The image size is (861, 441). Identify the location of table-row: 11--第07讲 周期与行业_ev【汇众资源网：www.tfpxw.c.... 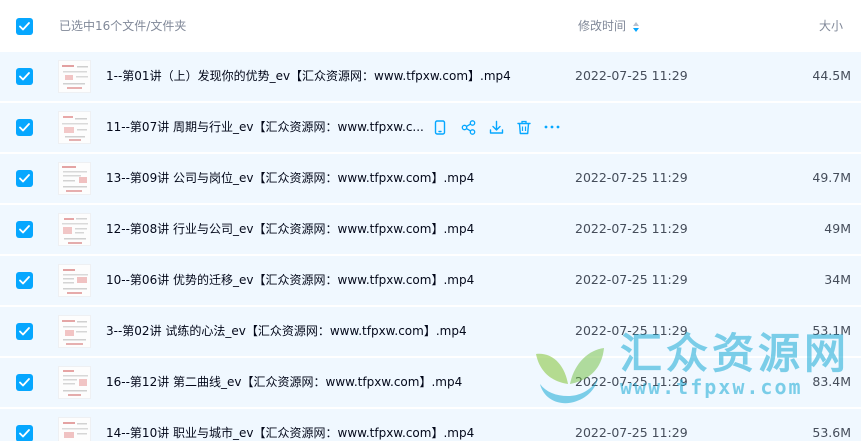
(430, 127).